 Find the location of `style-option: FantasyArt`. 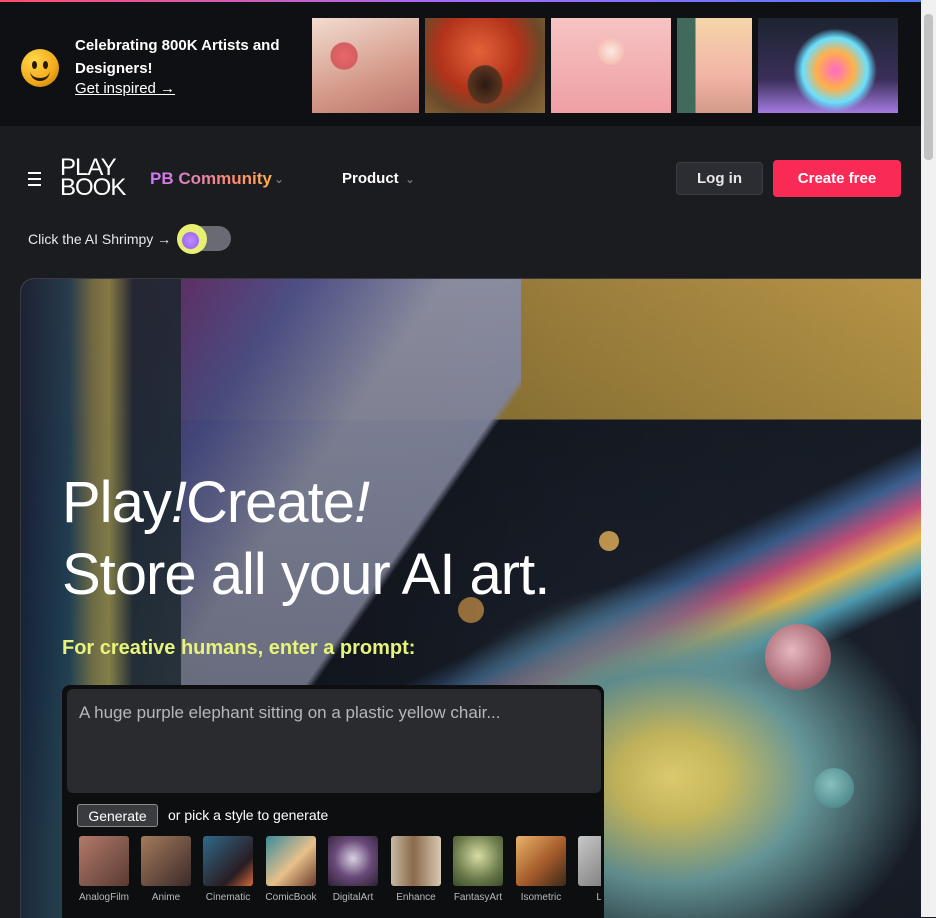

style-option: FantasyArt is located at coordinates (478, 869).